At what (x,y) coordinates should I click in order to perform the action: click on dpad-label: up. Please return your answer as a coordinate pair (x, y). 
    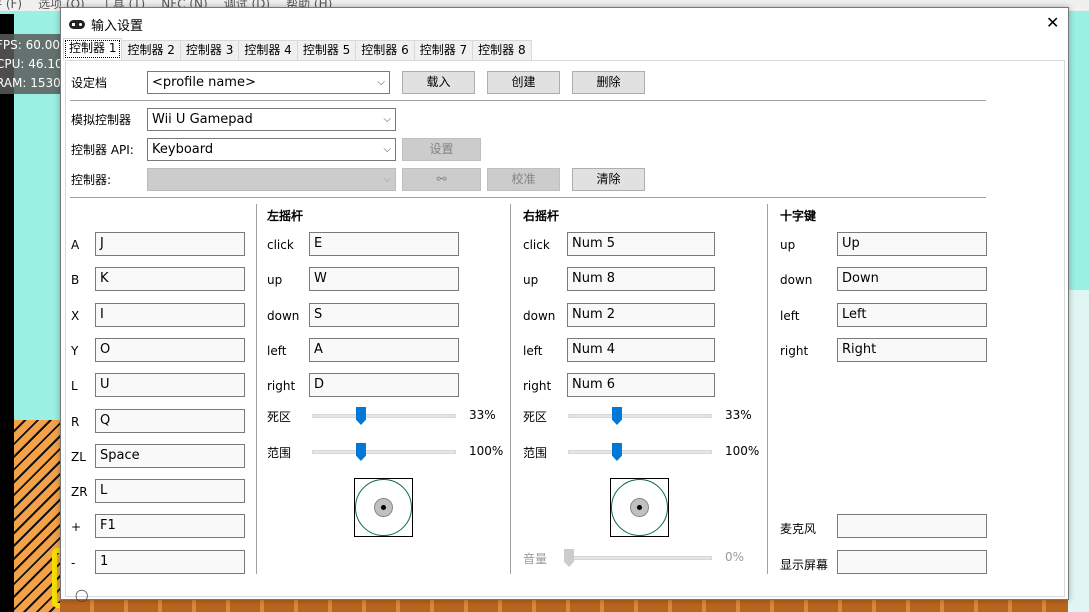
    Looking at the image, I should click on (788, 245).